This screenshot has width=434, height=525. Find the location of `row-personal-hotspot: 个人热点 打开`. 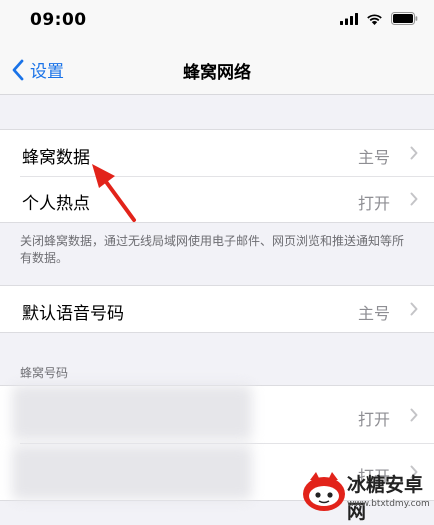

row-personal-hotspot: 个人热点 打开 is located at coordinates (217, 199).